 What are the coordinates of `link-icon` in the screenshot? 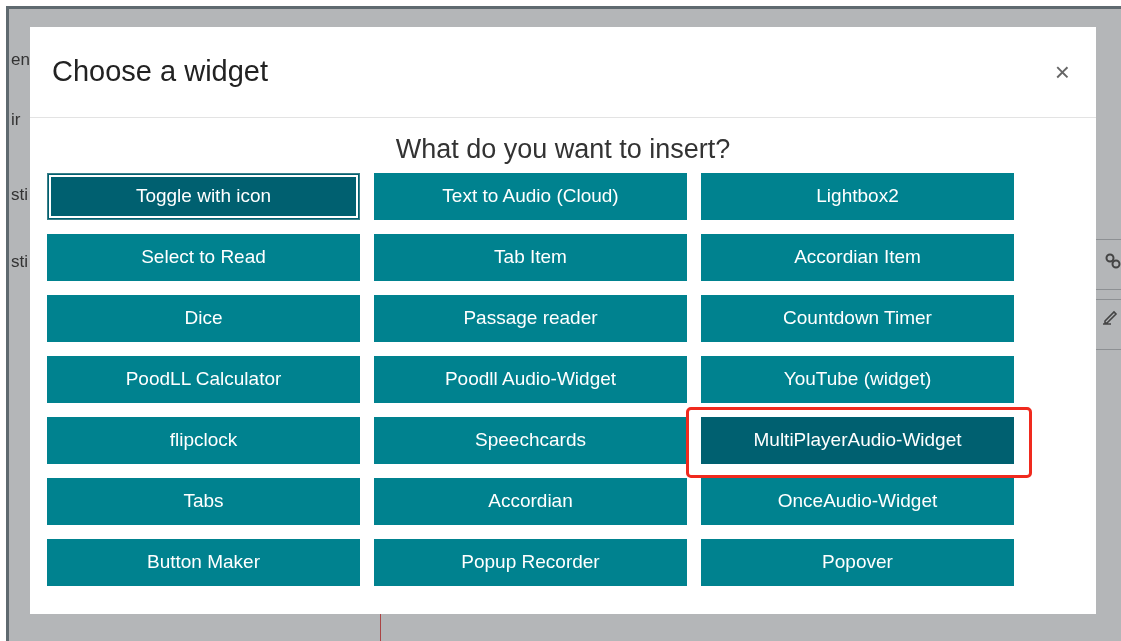 It's located at (1113, 261).